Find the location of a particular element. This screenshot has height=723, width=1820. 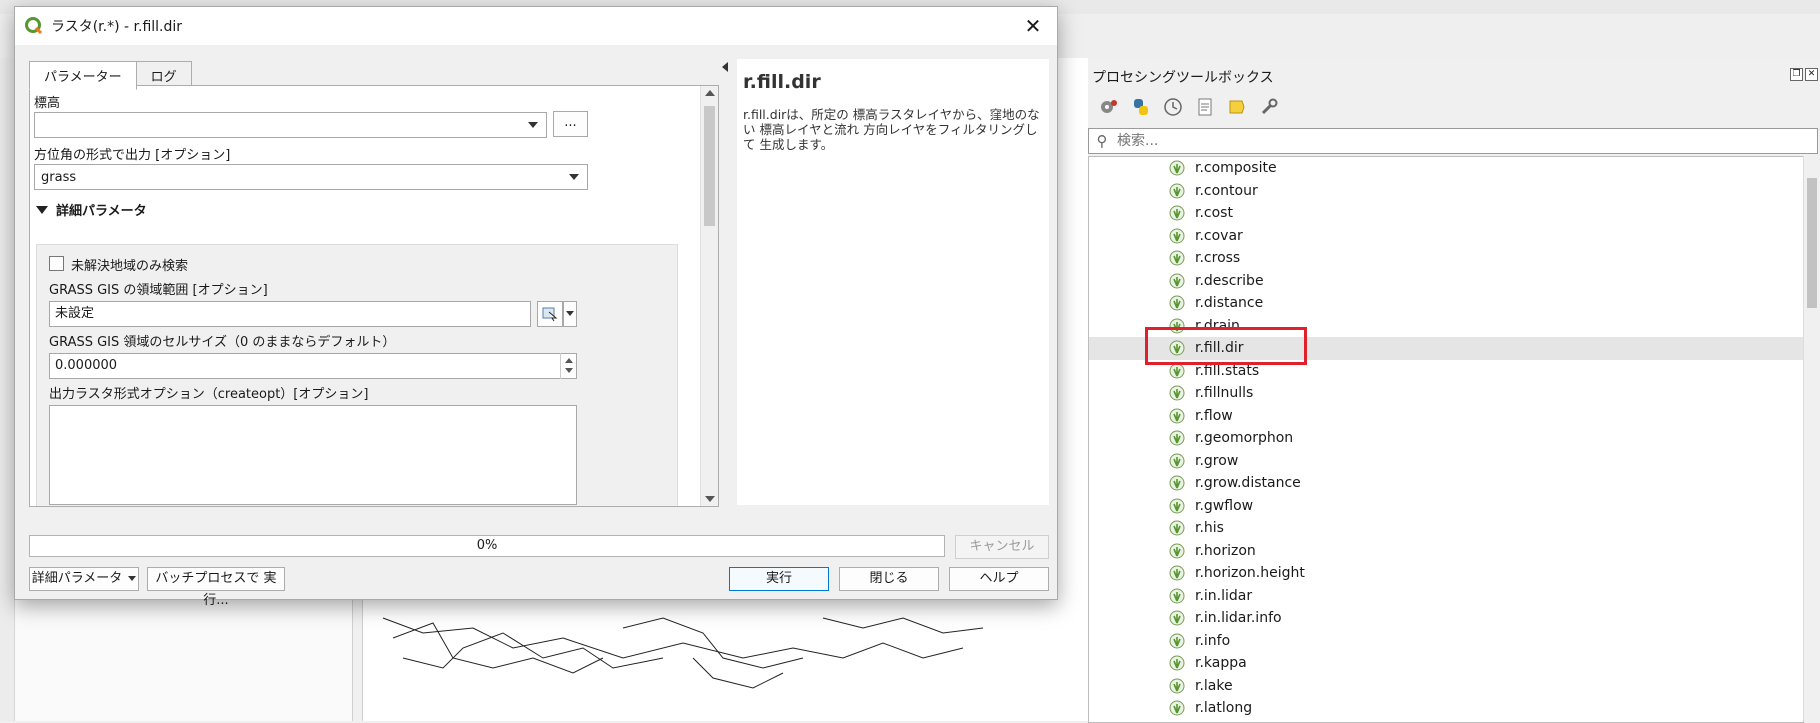

edit-rendering-styles-icon is located at coordinates (1237, 107).